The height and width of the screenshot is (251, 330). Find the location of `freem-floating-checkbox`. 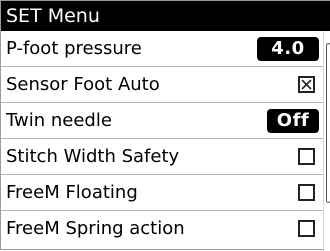

freem-floating-checkbox is located at coordinates (306, 192).